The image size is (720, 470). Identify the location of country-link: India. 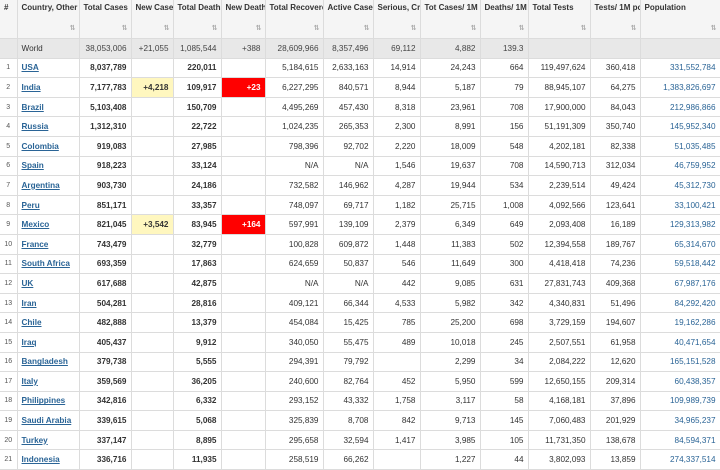
(31, 87).